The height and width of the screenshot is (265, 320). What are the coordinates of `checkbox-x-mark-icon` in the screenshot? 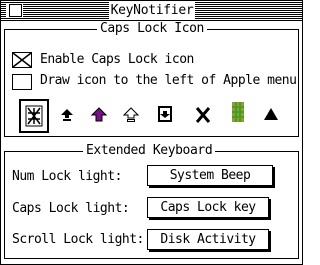 It's located at (22, 60).